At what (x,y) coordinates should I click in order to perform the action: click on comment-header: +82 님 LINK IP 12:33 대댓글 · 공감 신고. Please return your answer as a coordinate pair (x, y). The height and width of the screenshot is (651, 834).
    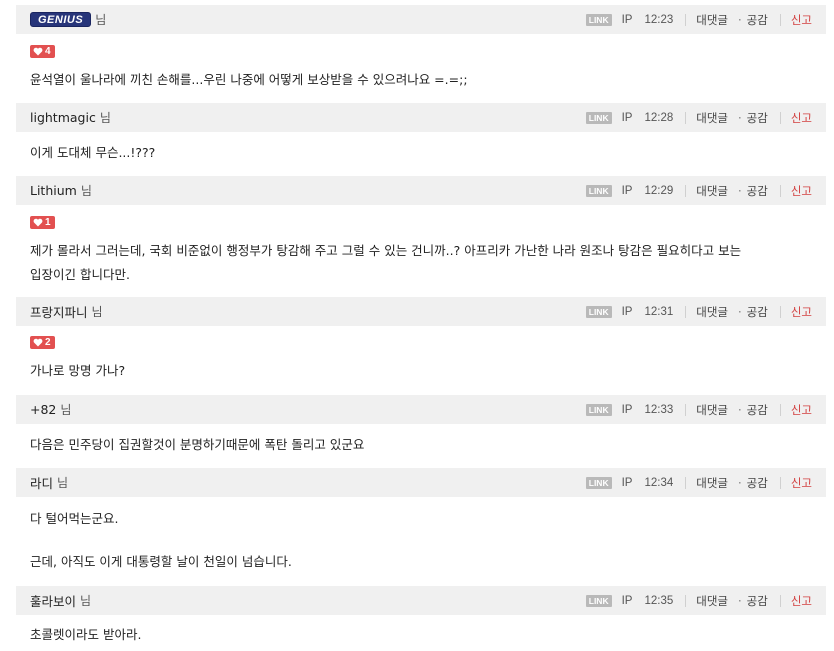
    Looking at the image, I should click on (421, 409).